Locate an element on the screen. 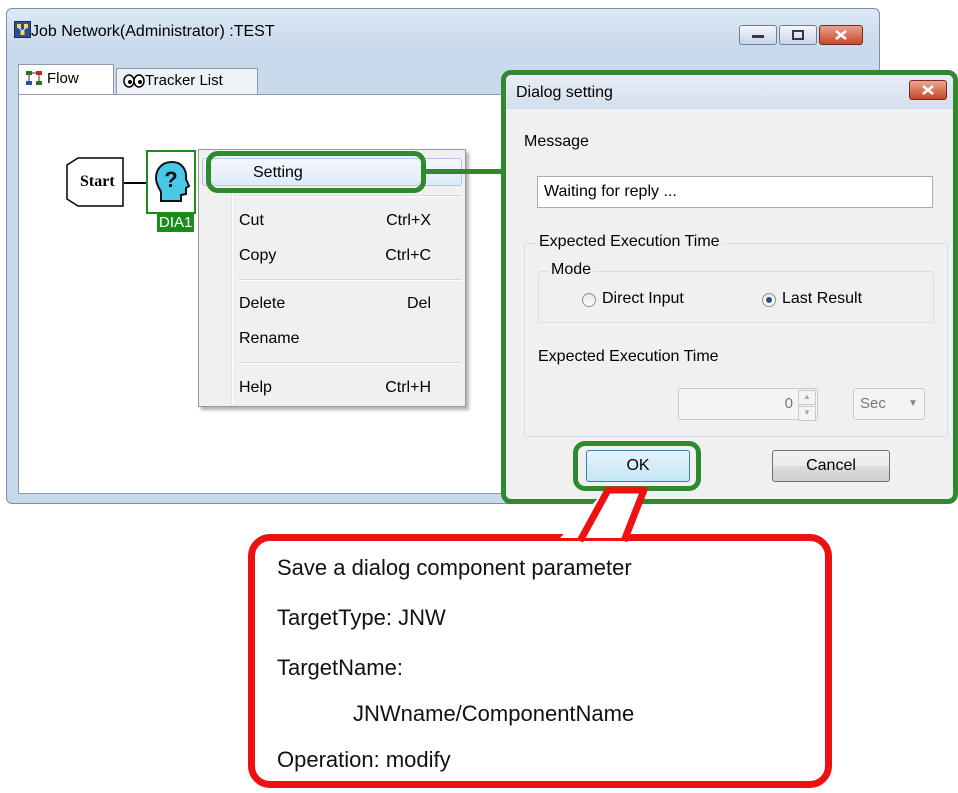 Image resolution: width=958 pixels, height=793 pixels. execution-time-input: 0 ▲ ▼ is located at coordinates (748, 404).